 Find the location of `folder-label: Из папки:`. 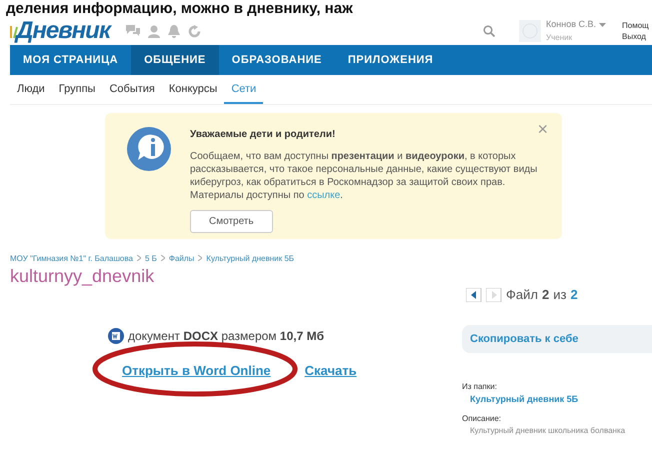

folder-label: Из папки: is located at coordinates (480, 387).